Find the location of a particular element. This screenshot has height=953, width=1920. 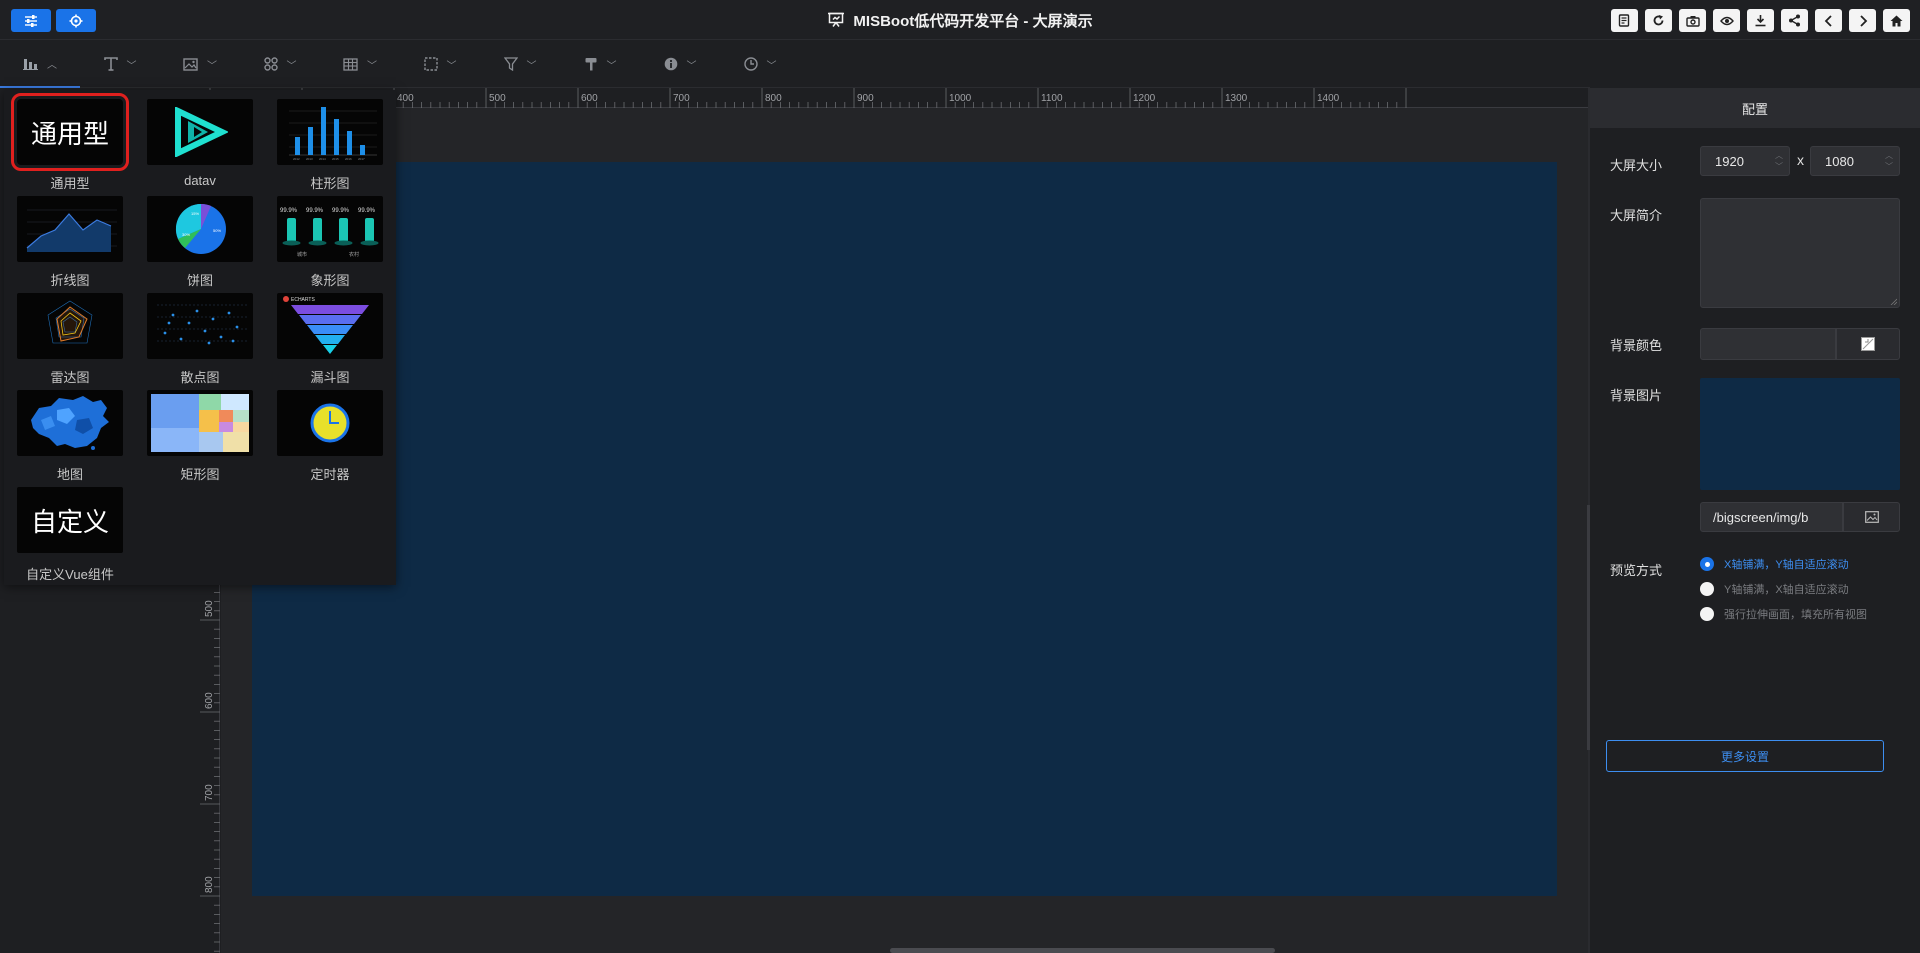

bg-color-input is located at coordinates (1768, 344).